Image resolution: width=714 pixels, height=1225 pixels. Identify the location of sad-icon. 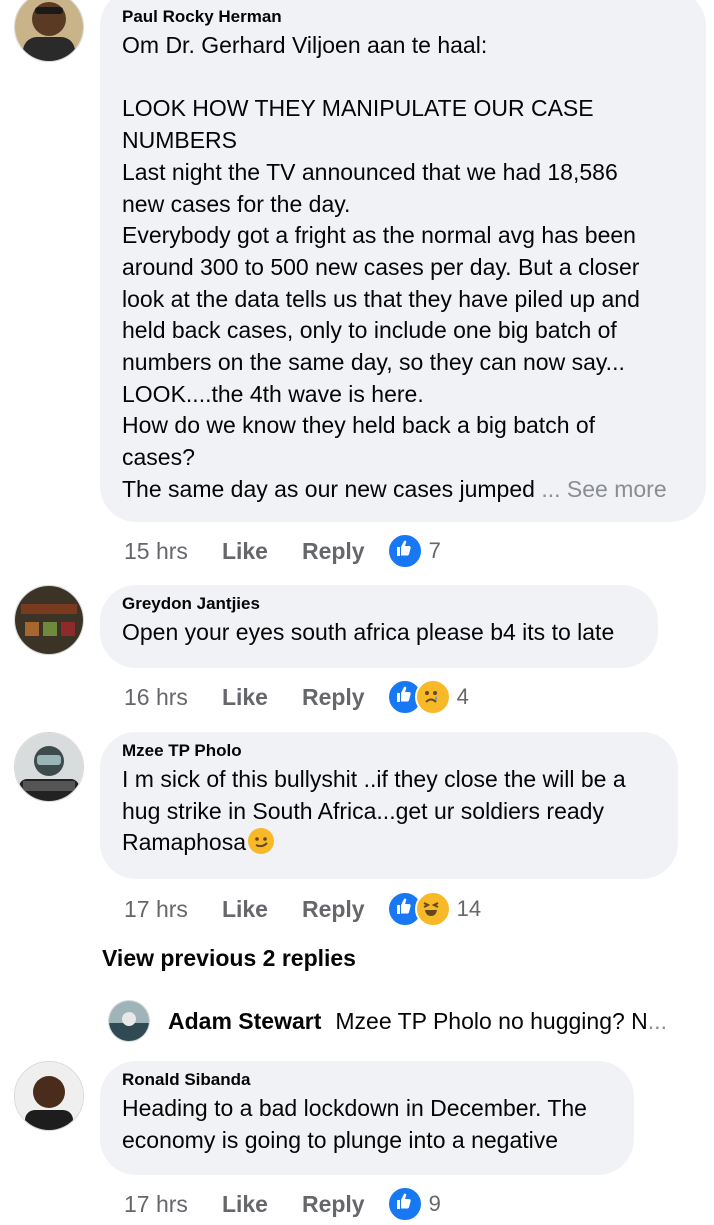
(432, 697).